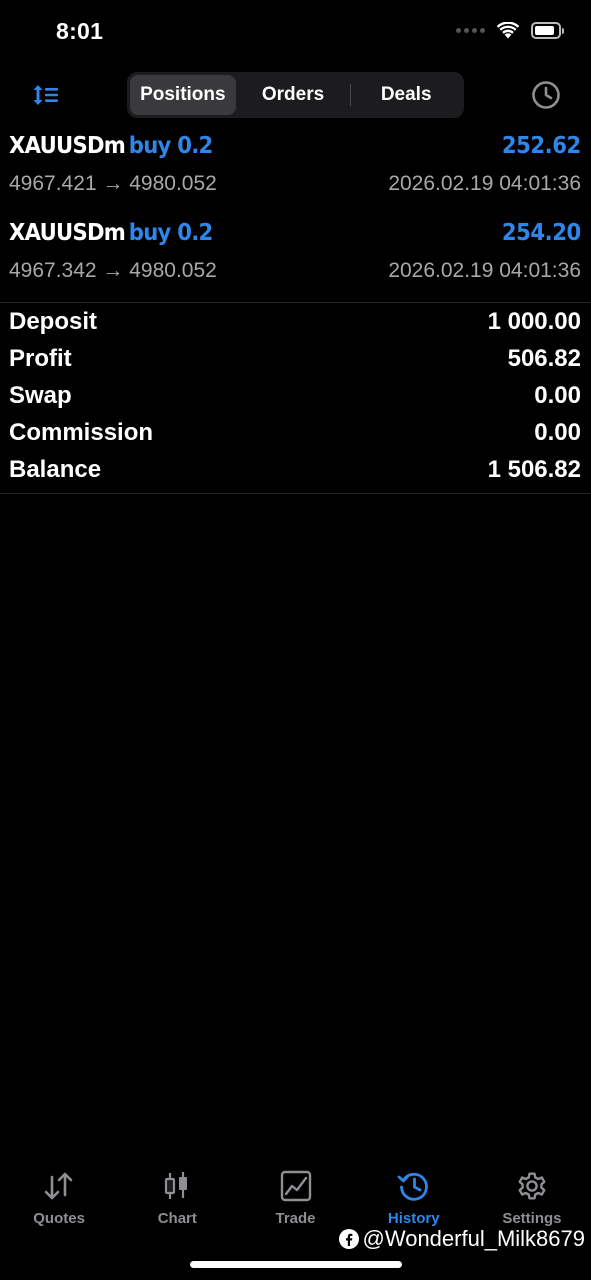 Image resolution: width=591 pixels, height=1280 pixels. I want to click on tab-trade: Trade, so click(295, 1200).